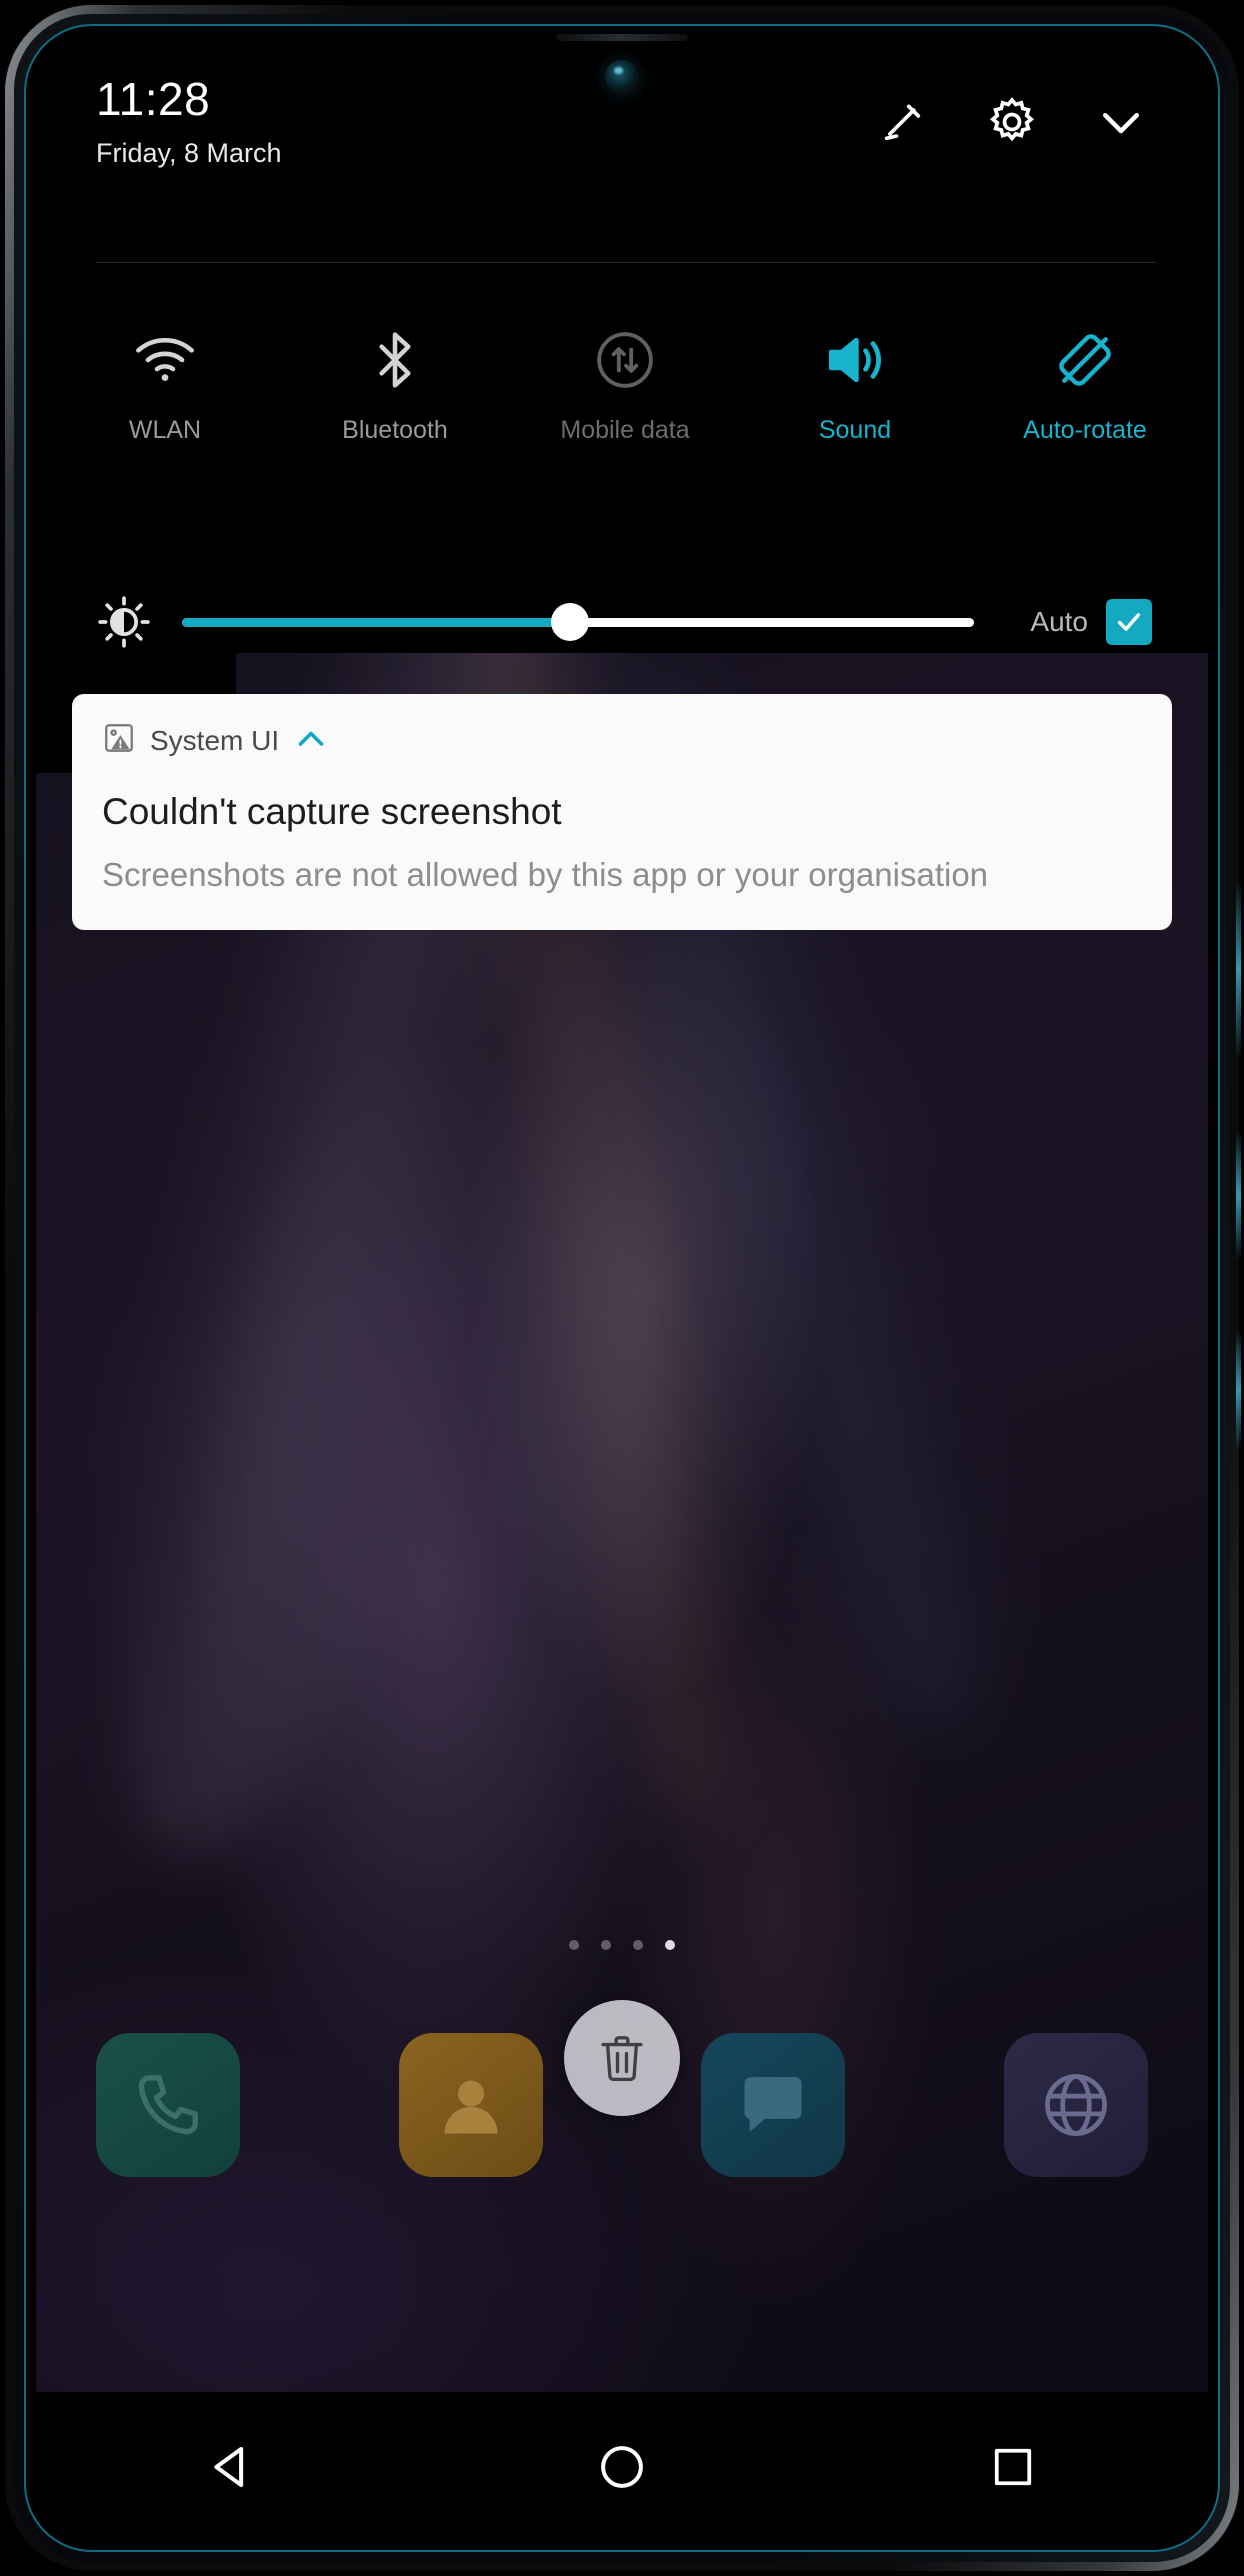  Describe the element at coordinates (1075, 2105) in the screenshot. I see `dock-app-browser` at that location.